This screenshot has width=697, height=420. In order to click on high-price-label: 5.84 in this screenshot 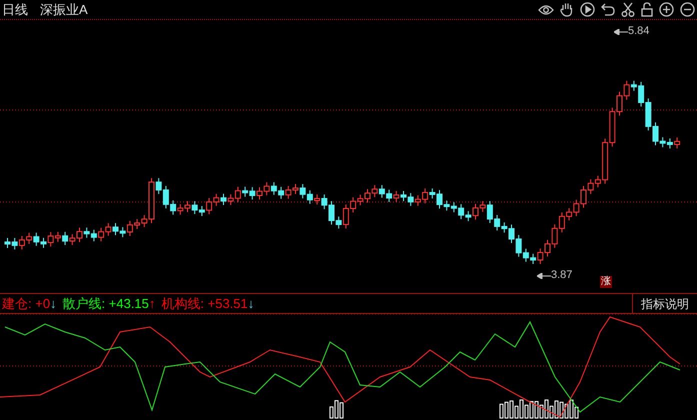, I will do `click(639, 31)`.